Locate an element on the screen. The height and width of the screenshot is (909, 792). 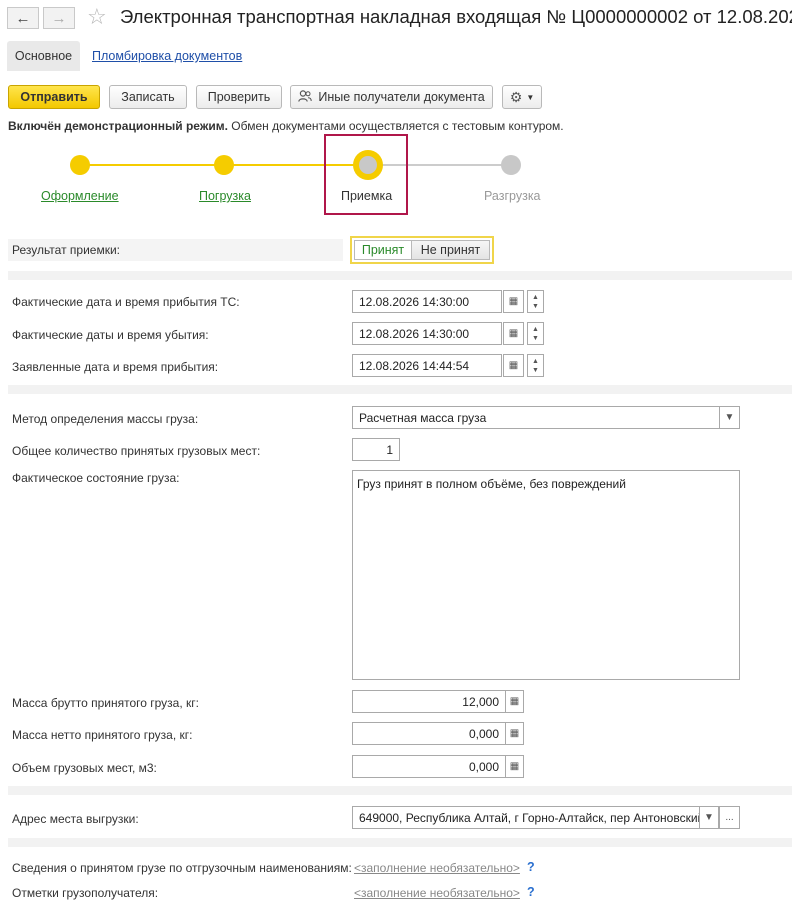
places-label: Общее количество принятых грузовых мест: is located at coordinates (136, 451).